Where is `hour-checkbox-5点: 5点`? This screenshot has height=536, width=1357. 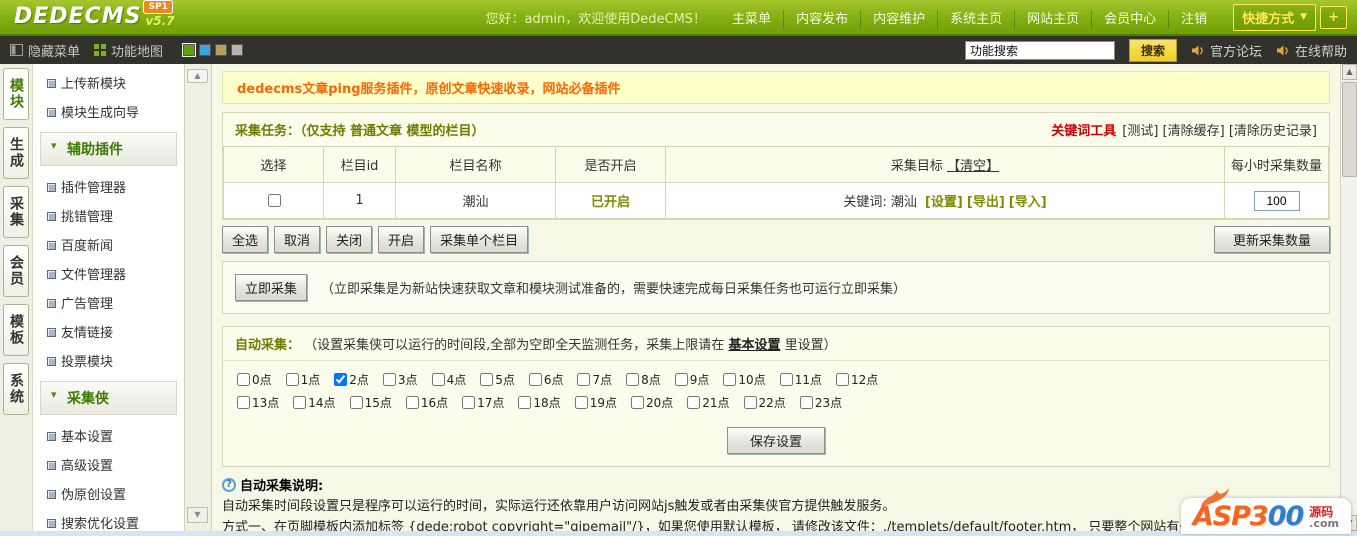 hour-checkbox-5点: 5点 is located at coordinates (497, 379).